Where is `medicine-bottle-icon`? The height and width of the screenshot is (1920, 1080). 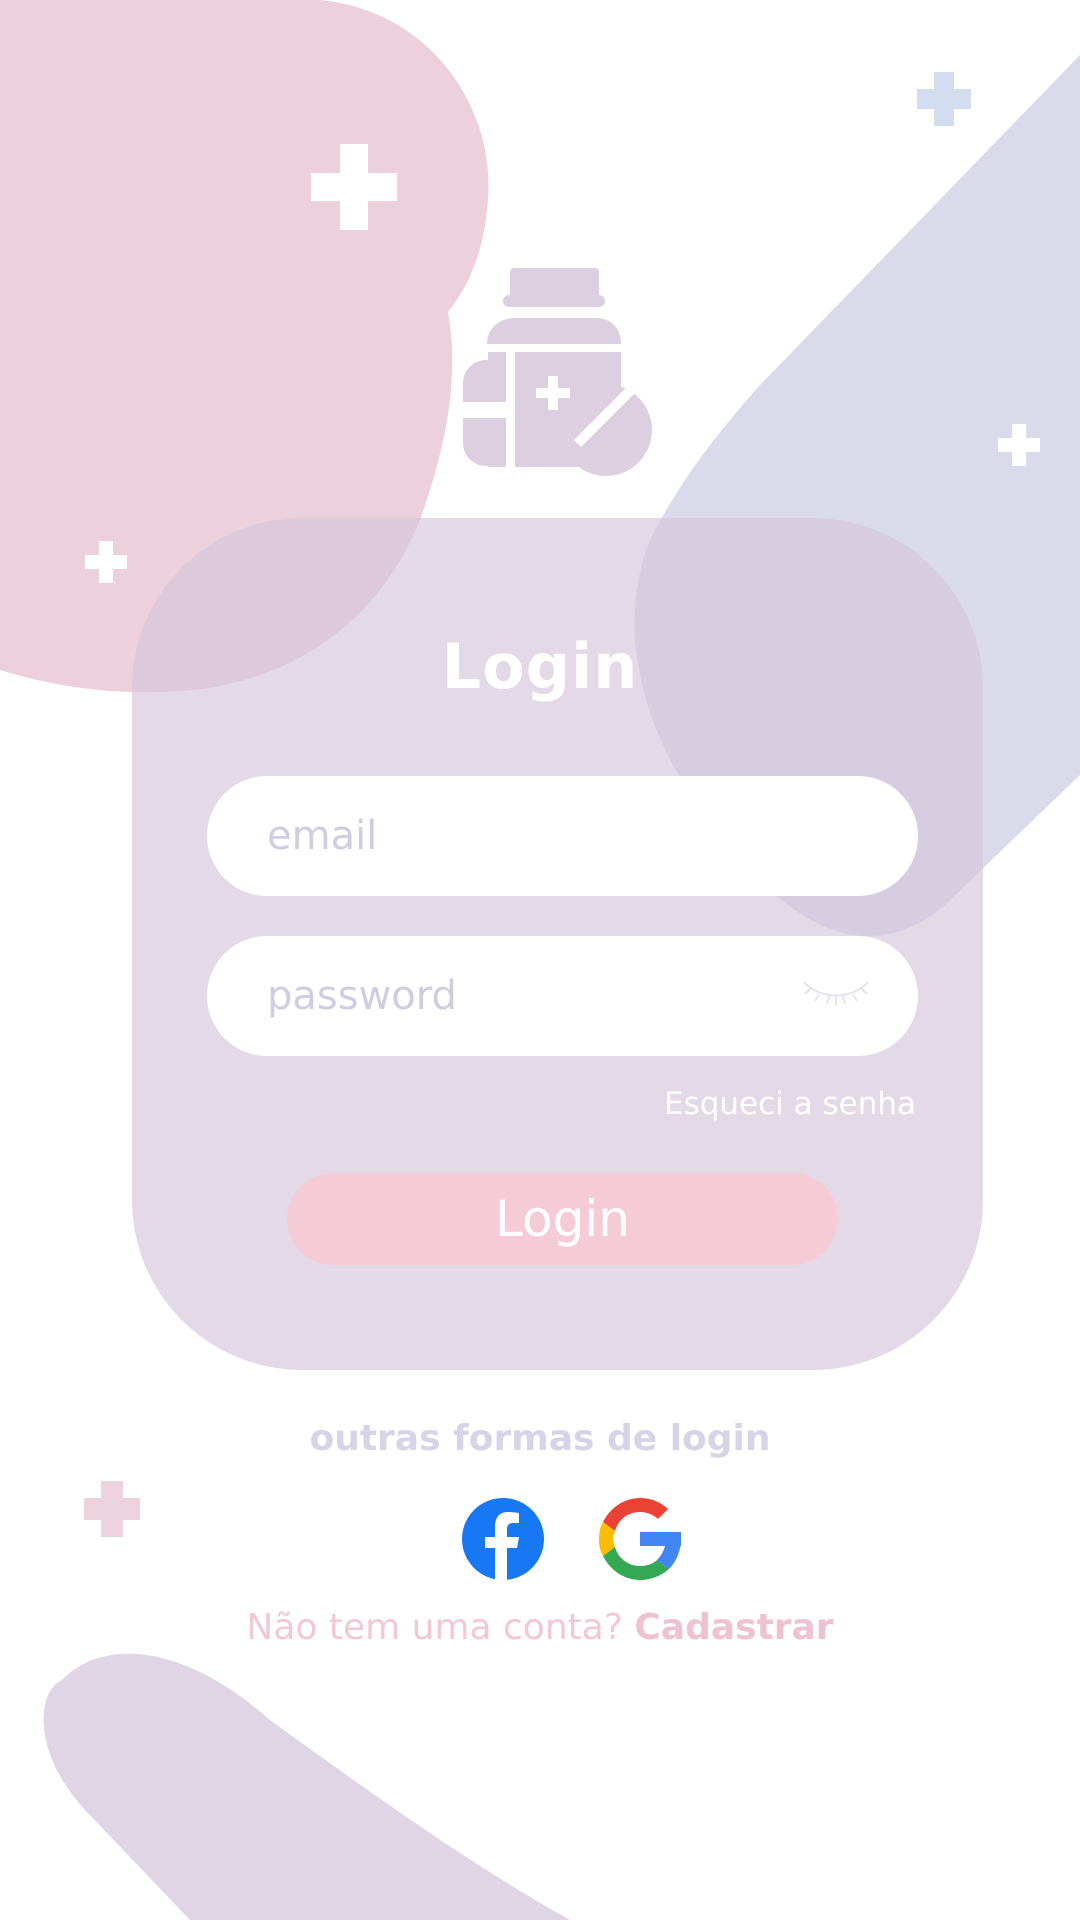
medicine-bottle-icon is located at coordinates (557, 372).